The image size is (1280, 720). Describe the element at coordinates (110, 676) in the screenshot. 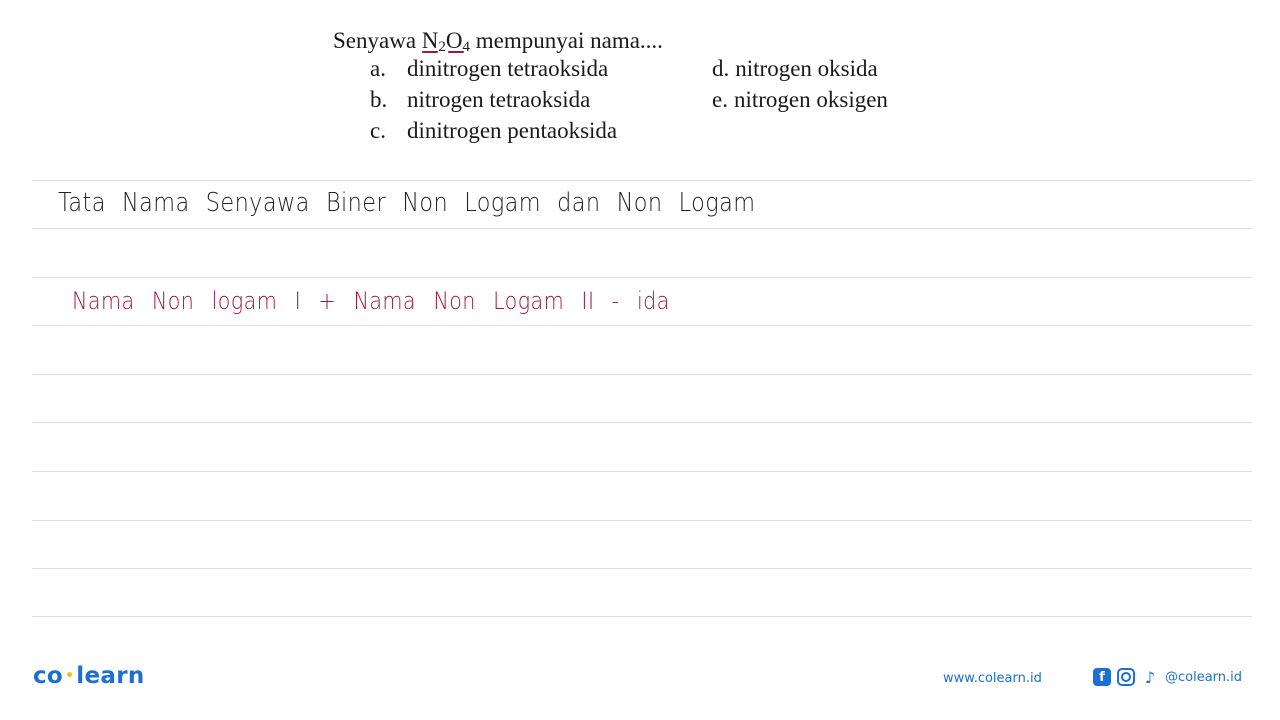

I see `logo-part-learn: learn` at that location.